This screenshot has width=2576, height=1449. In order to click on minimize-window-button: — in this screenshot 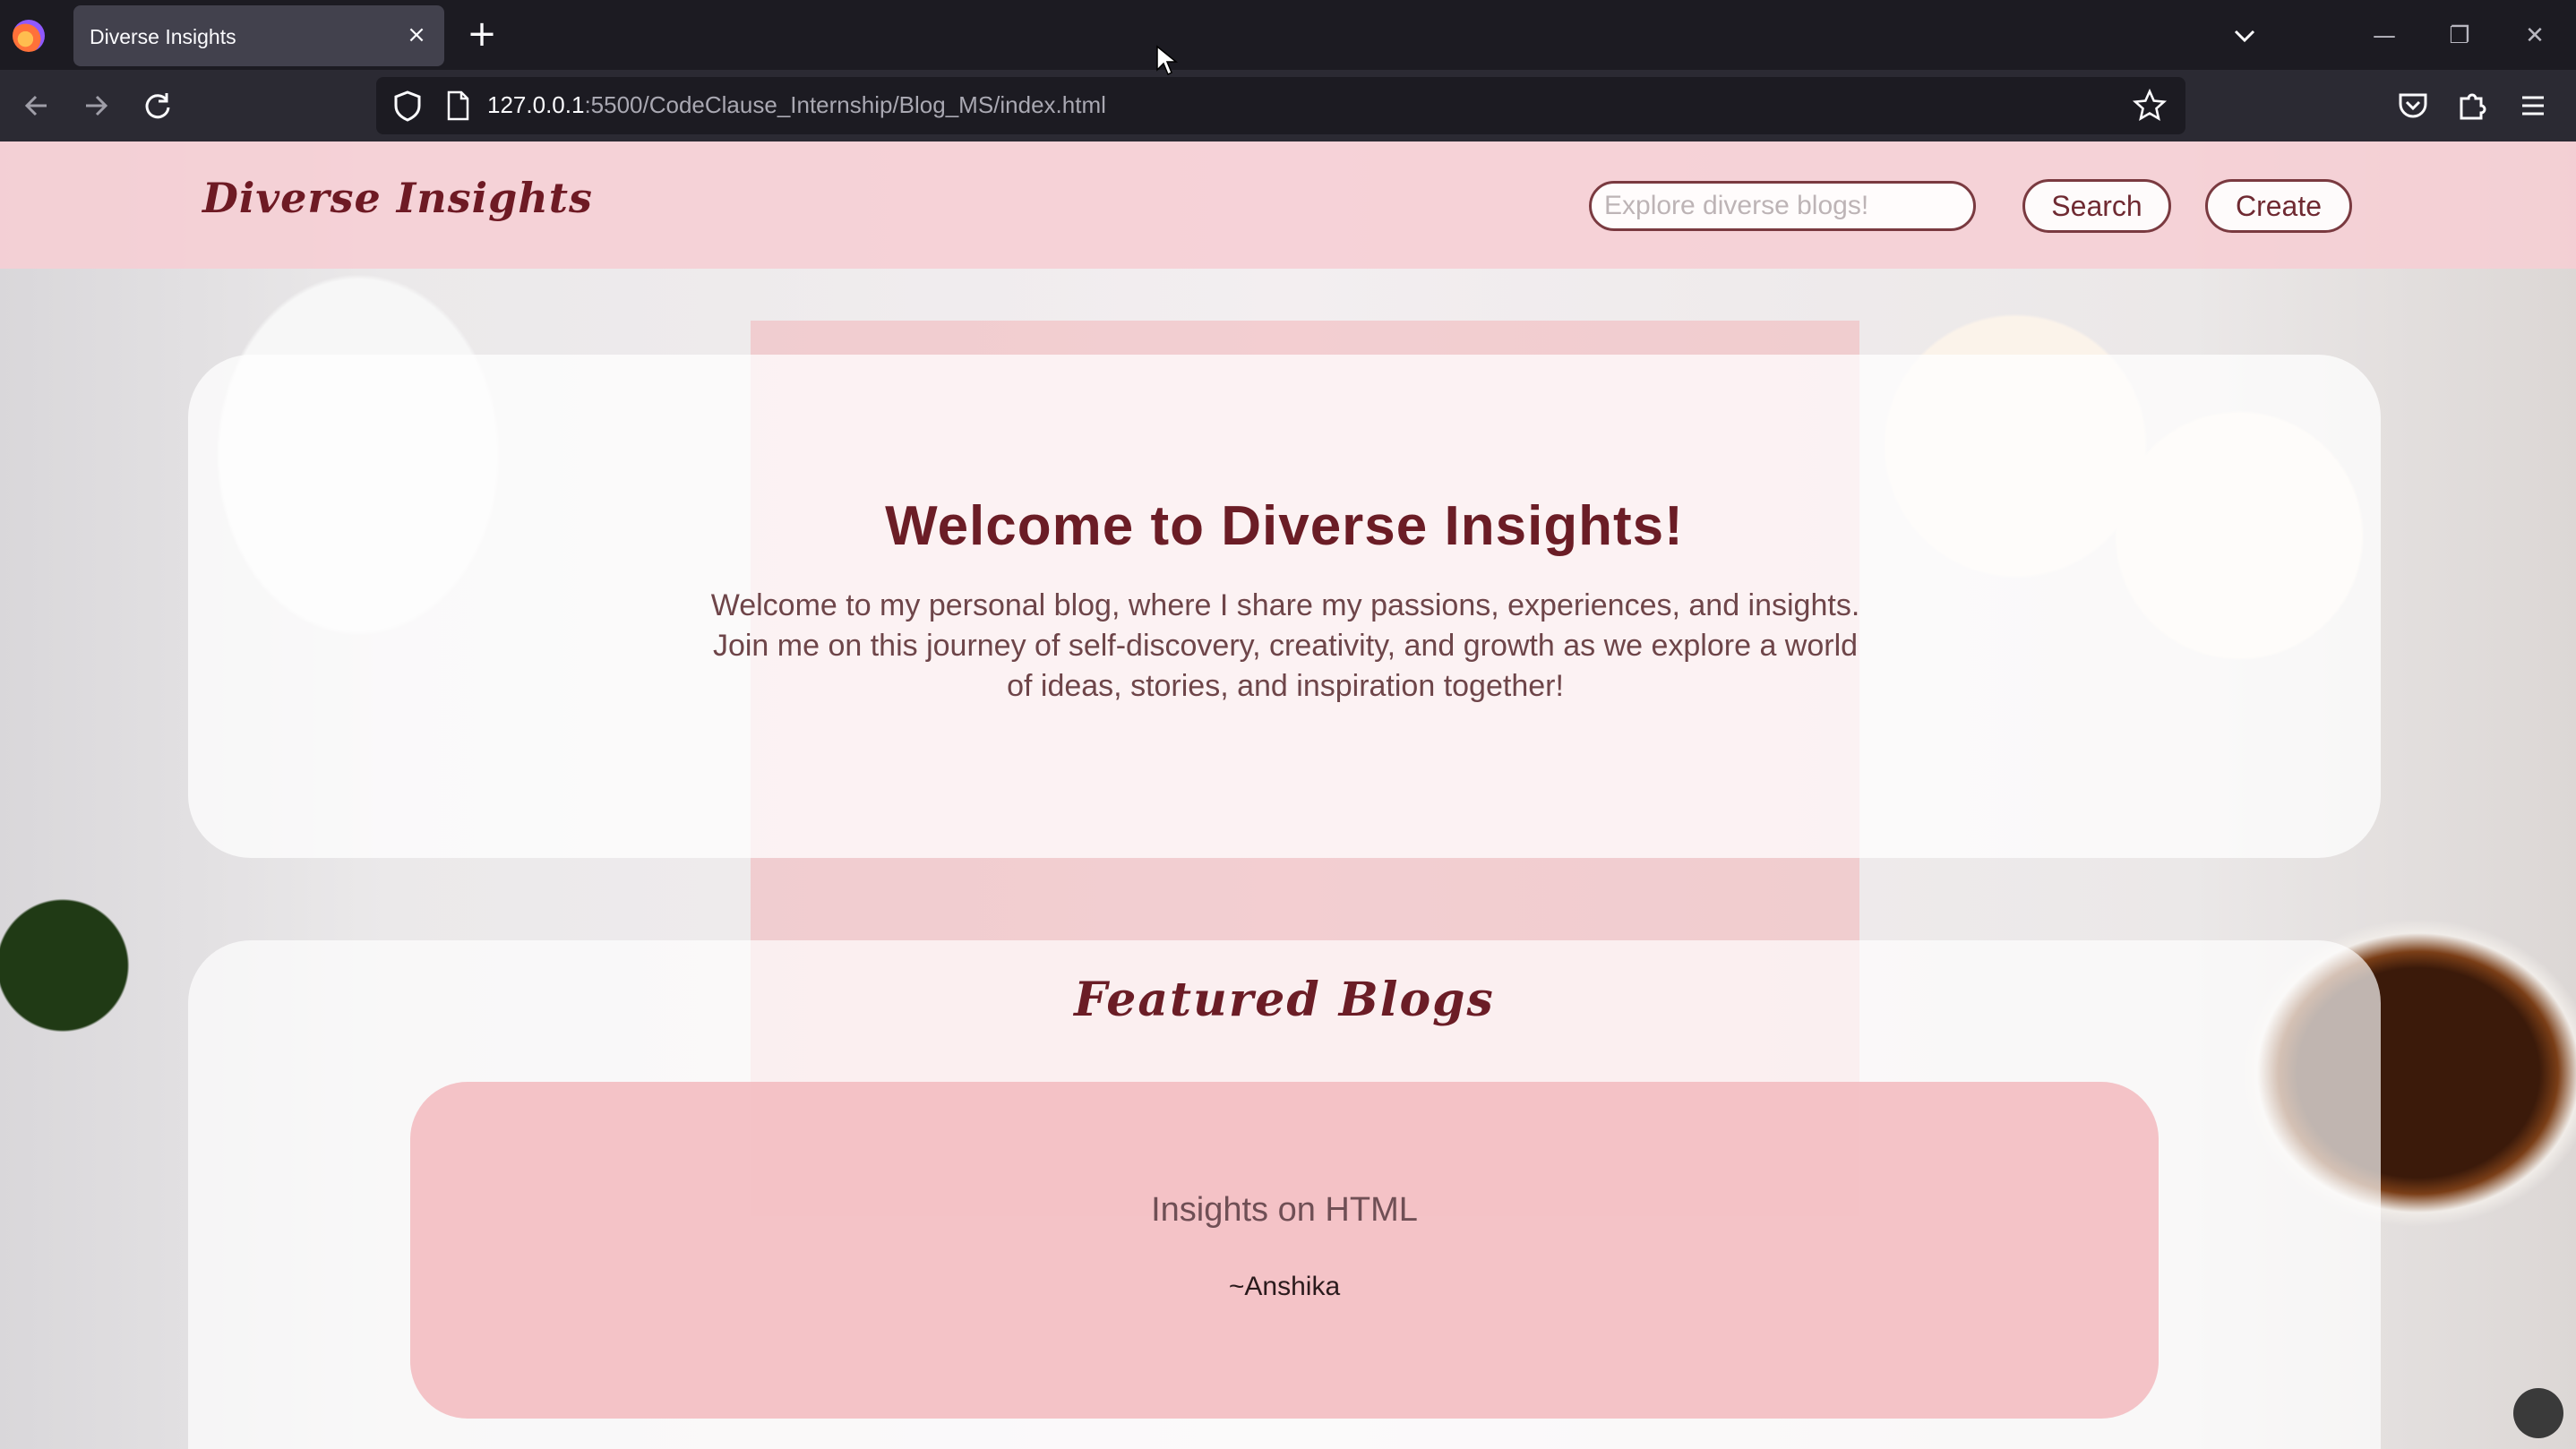, I will do `click(2384, 36)`.